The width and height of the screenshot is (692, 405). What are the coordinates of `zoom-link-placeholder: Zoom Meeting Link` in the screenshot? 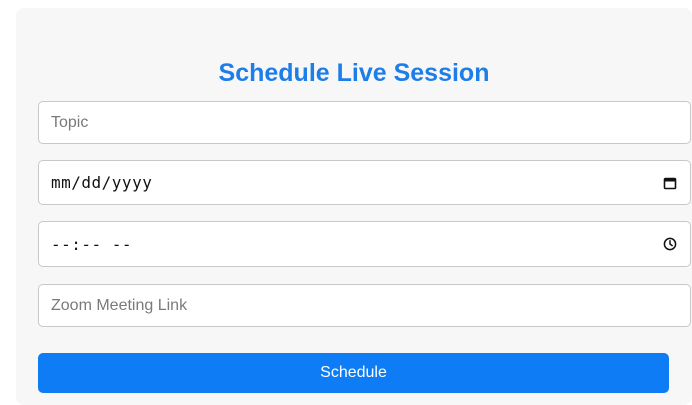 It's located at (119, 305).